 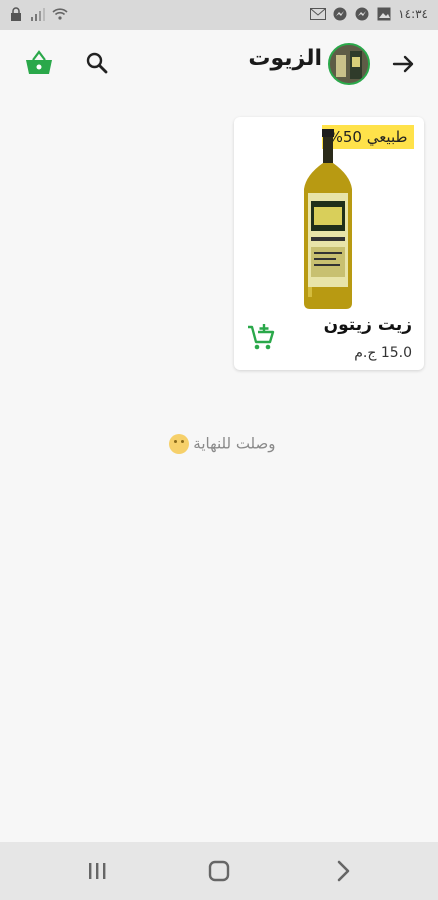 I want to click on gmail-icon, so click(x=318, y=14).